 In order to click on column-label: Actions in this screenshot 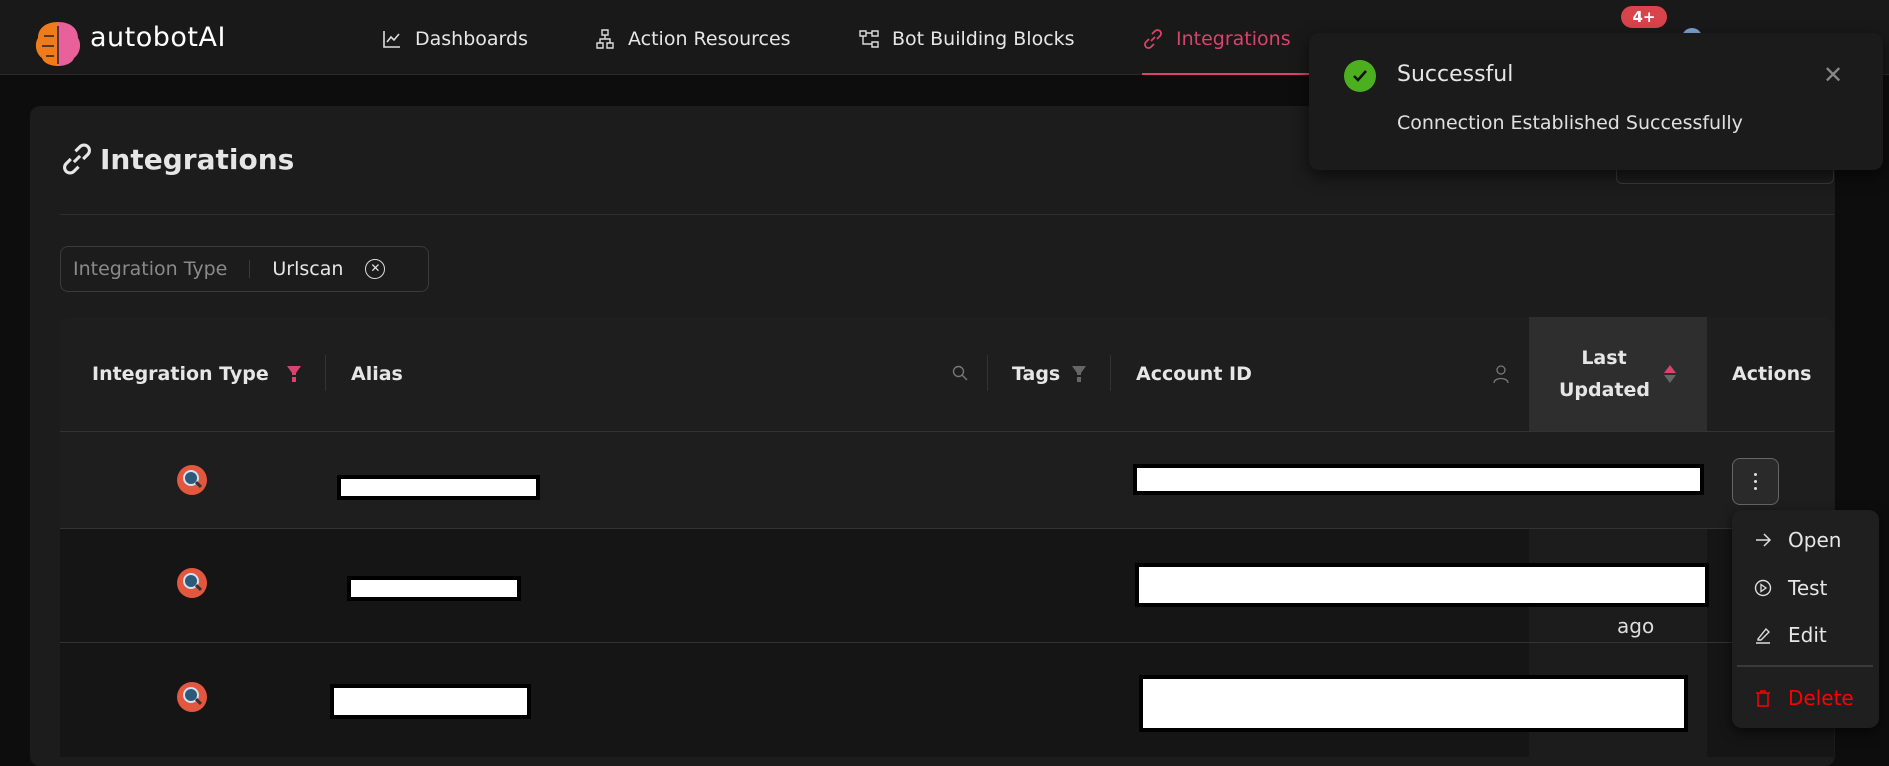, I will do `click(1772, 374)`.